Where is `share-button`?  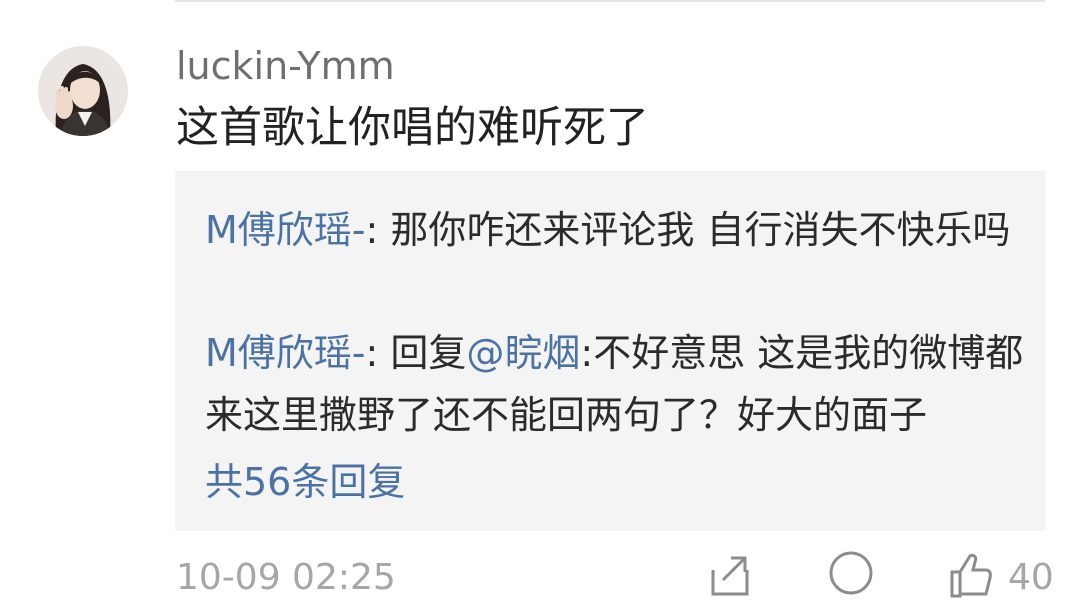 share-button is located at coordinates (730, 573).